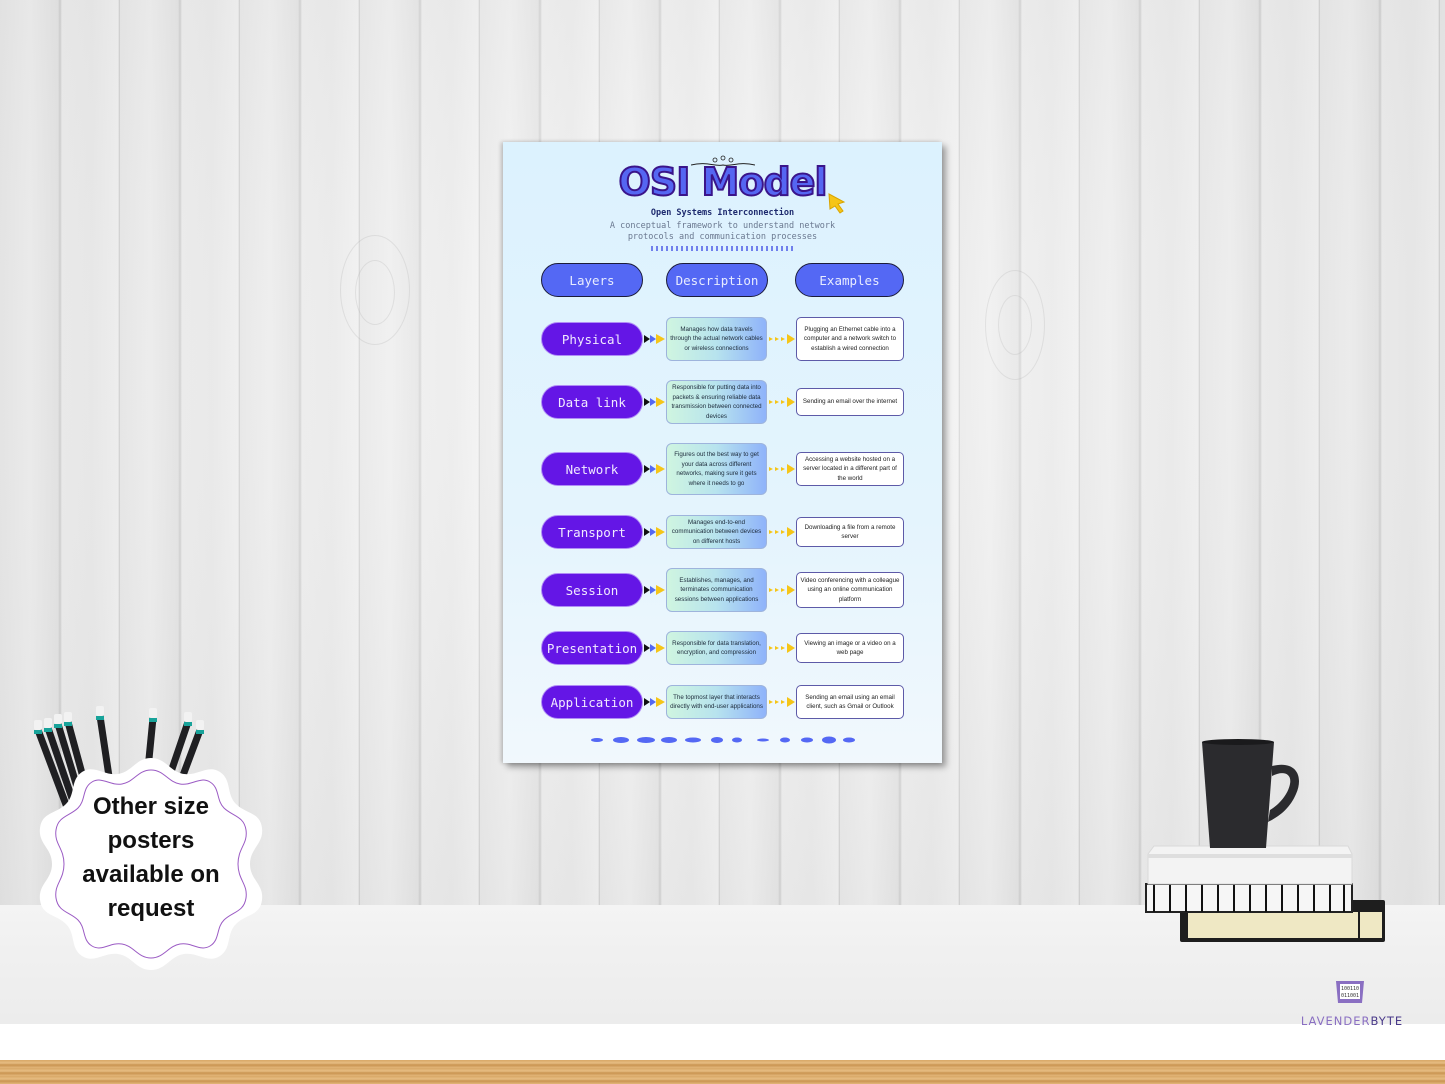 This screenshot has width=1445, height=1084. What do you see at coordinates (592, 702) in the screenshot?
I see `layer-name-pill: Application` at bounding box center [592, 702].